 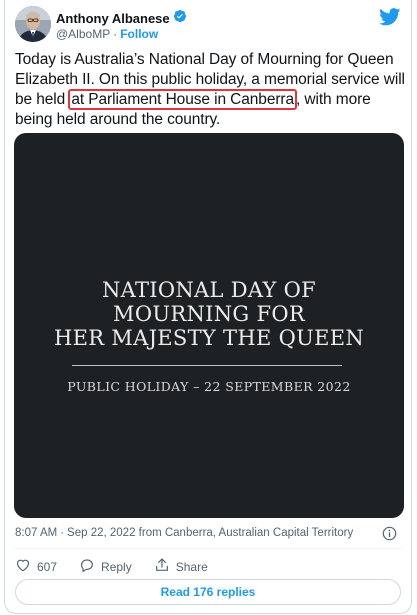 What do you see at coordinates (208, 592) in the screenshot?
I see `read-replies-button: Read 176 replies` at bounding box center [208, 592].